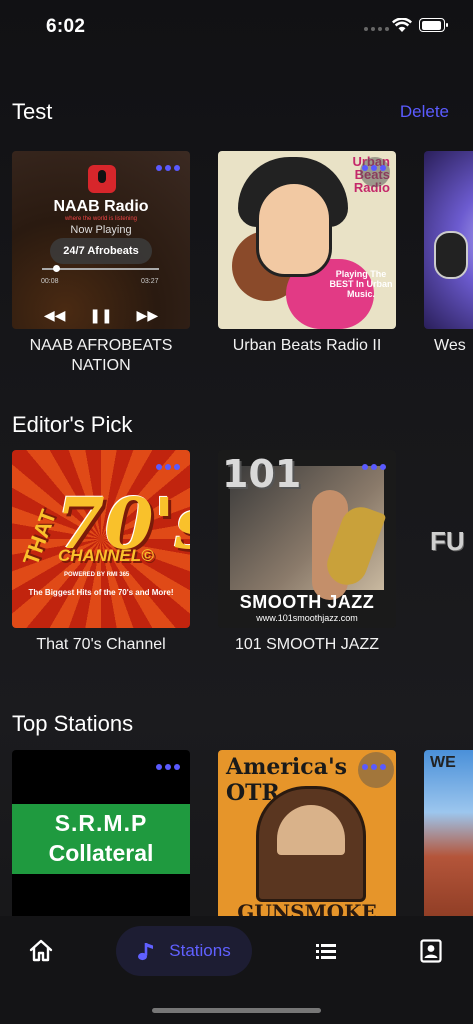  Describe the element at coordinates (97, 575) in the screenshot. I see `art-powered: POWERED BY RMI 365` at that location.